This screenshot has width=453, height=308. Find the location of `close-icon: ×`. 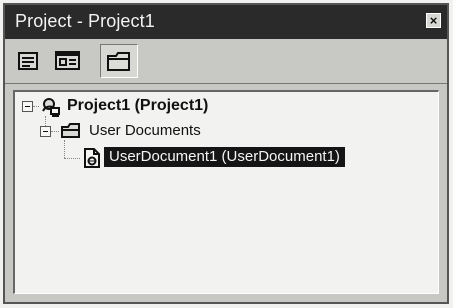

close-icon: × is located at coordinates (433, 20).